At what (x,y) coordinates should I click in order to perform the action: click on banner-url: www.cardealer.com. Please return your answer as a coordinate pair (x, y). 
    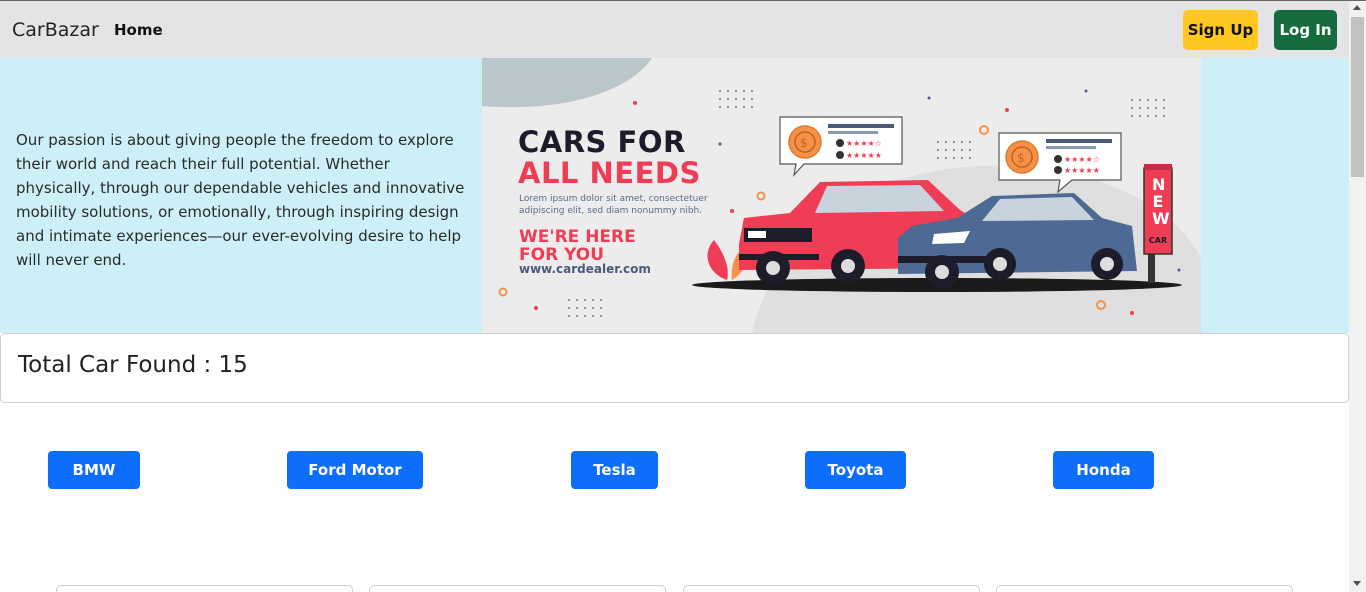
    Looking at the image, I should click on (585, 269).